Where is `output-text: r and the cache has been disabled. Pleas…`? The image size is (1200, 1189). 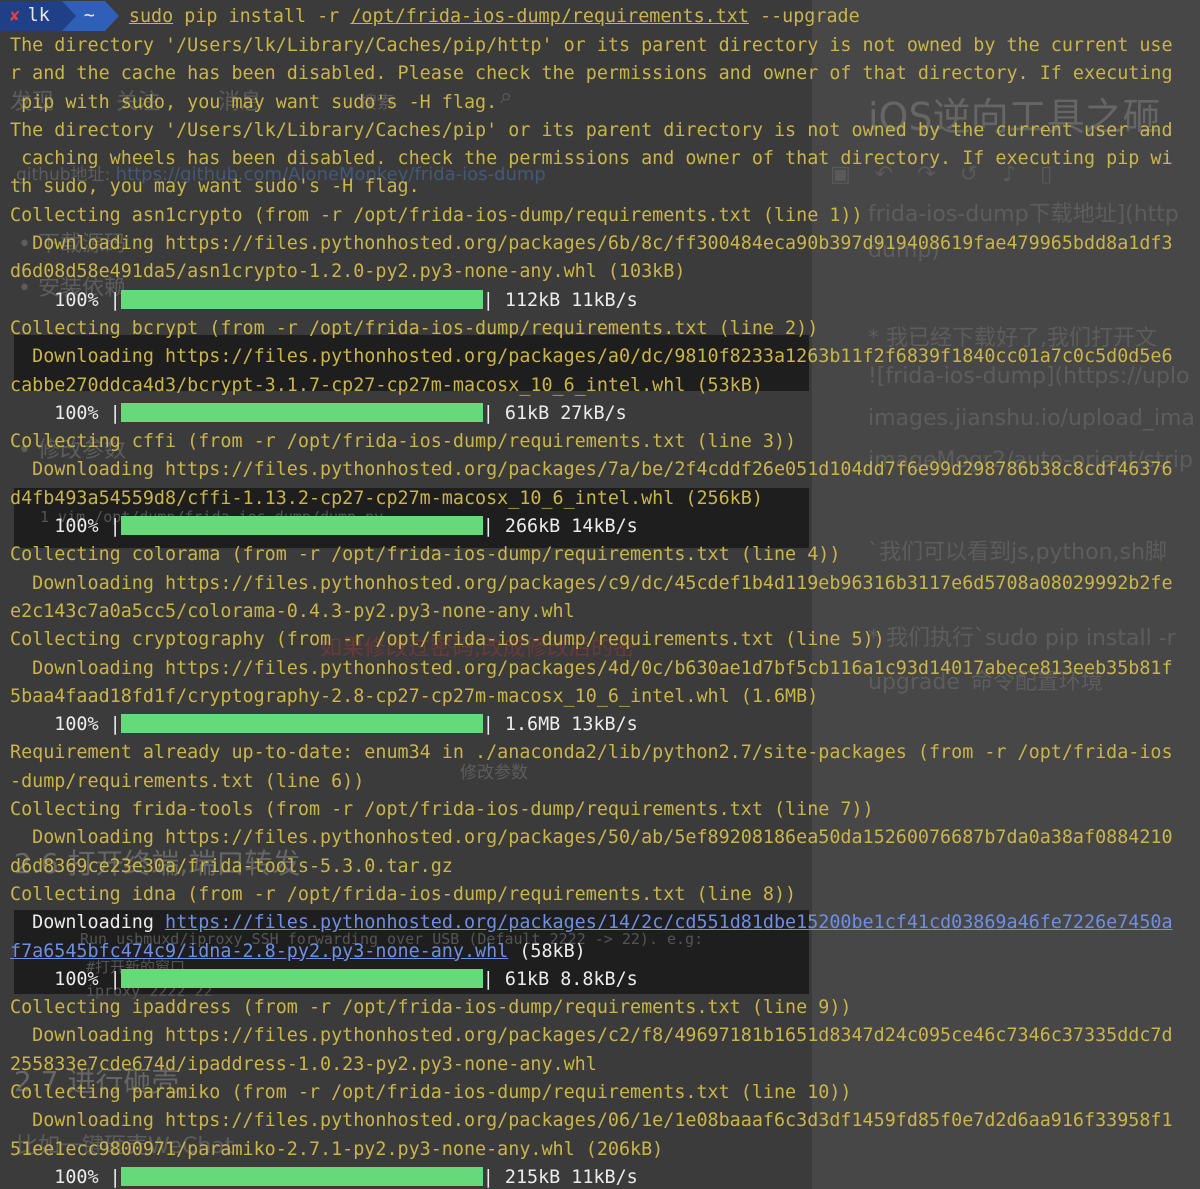 output-text: r and the cache has been disabled. Pleas… is located at coordinates (591, 74).